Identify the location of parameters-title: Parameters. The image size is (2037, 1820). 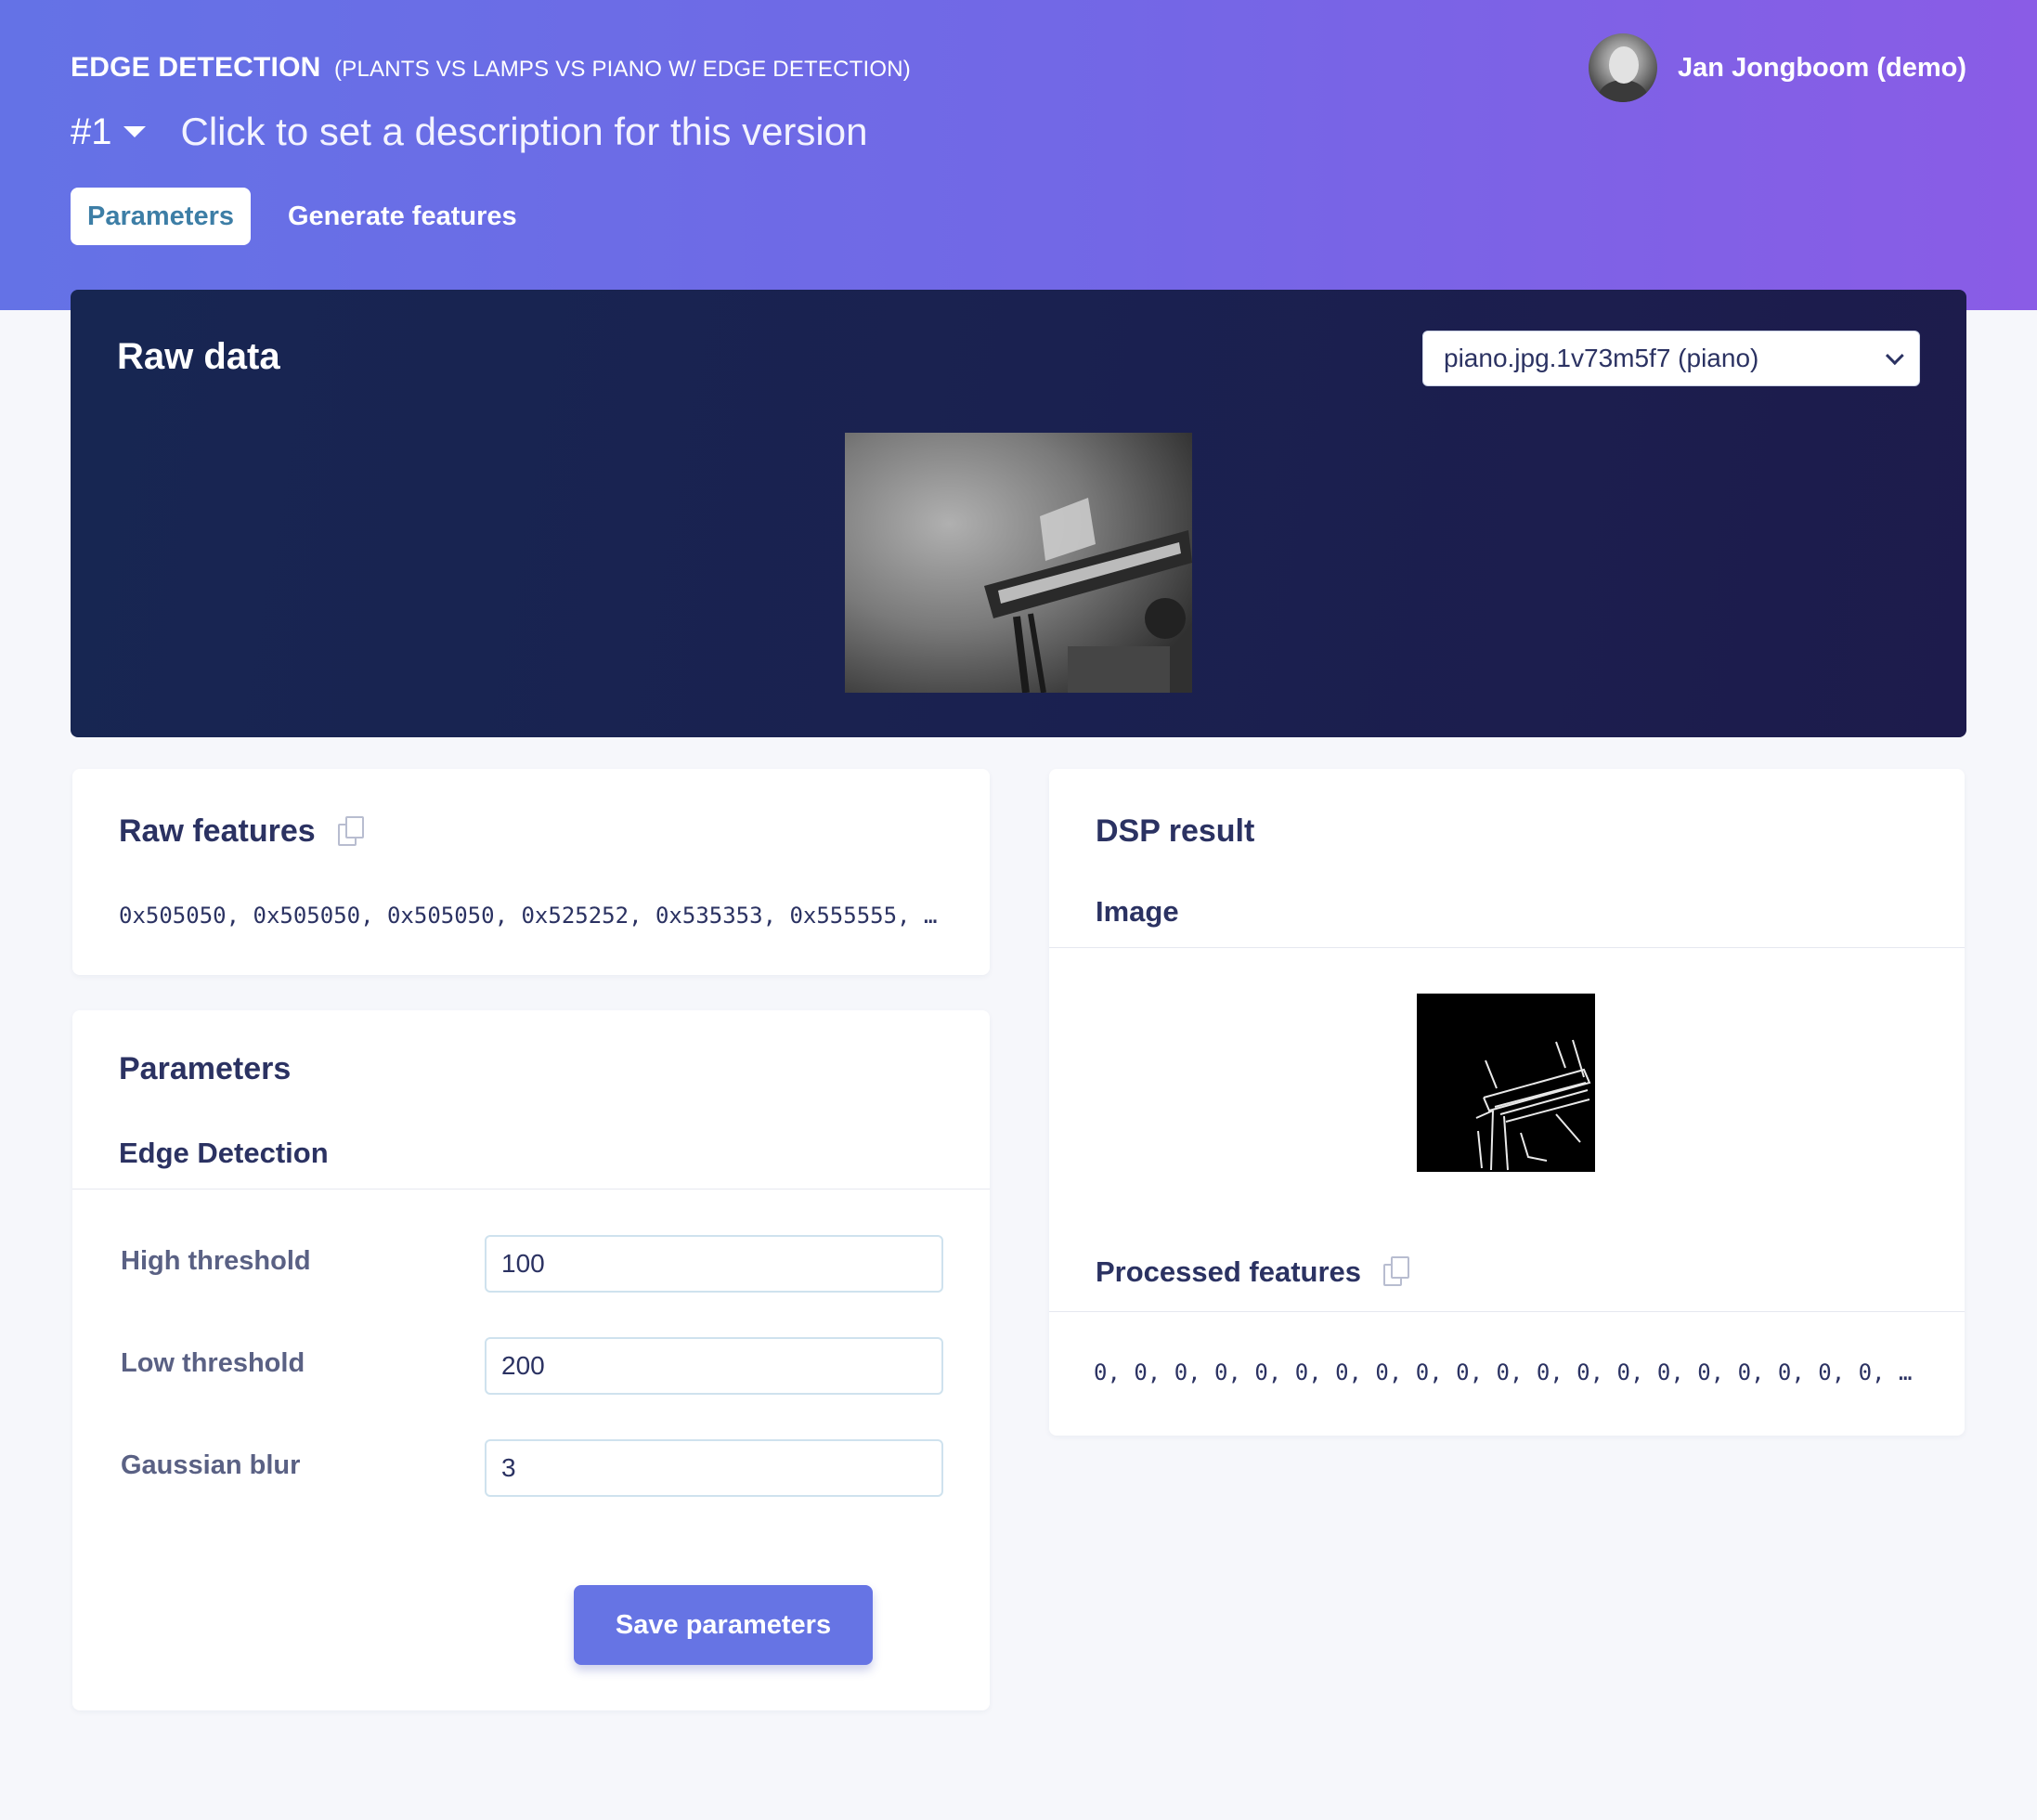
(205, 1068).